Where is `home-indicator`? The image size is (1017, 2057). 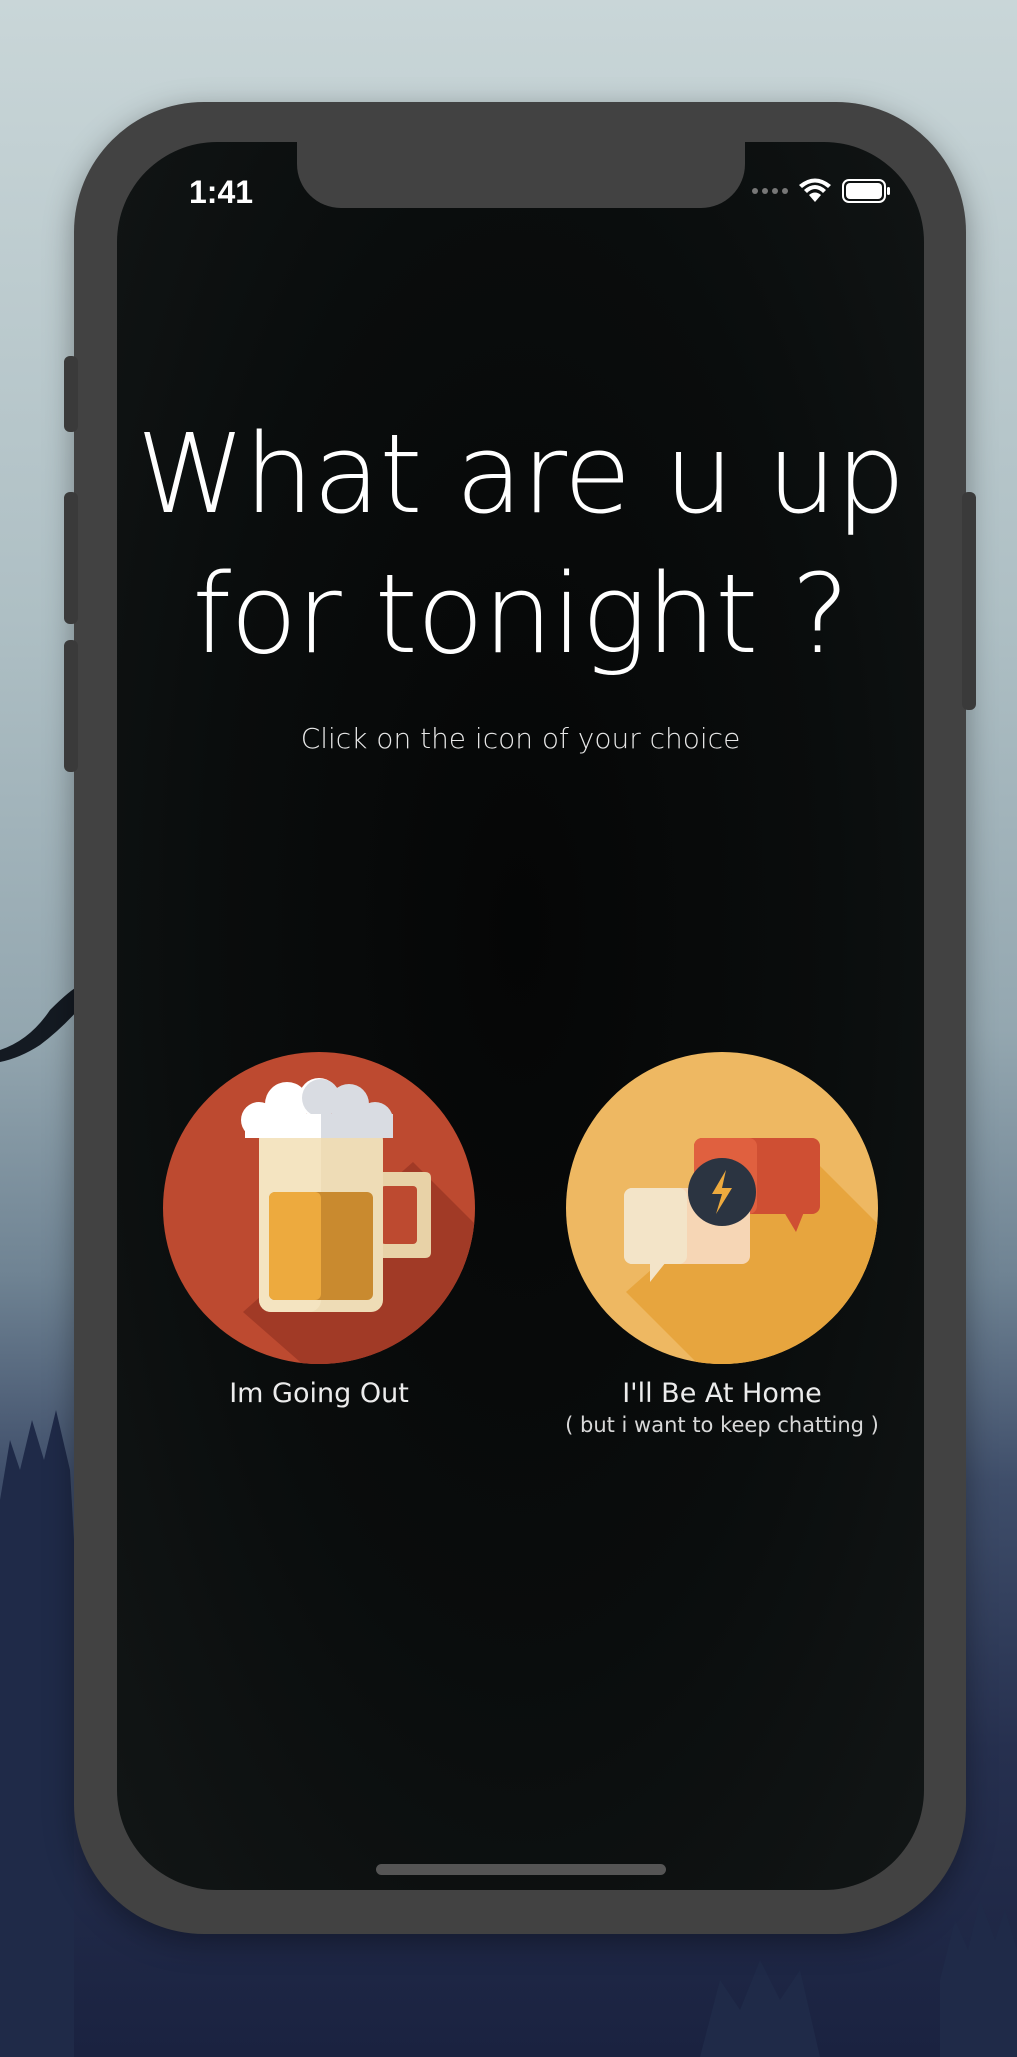 home-indicator is located at coordinates (521, 1869).